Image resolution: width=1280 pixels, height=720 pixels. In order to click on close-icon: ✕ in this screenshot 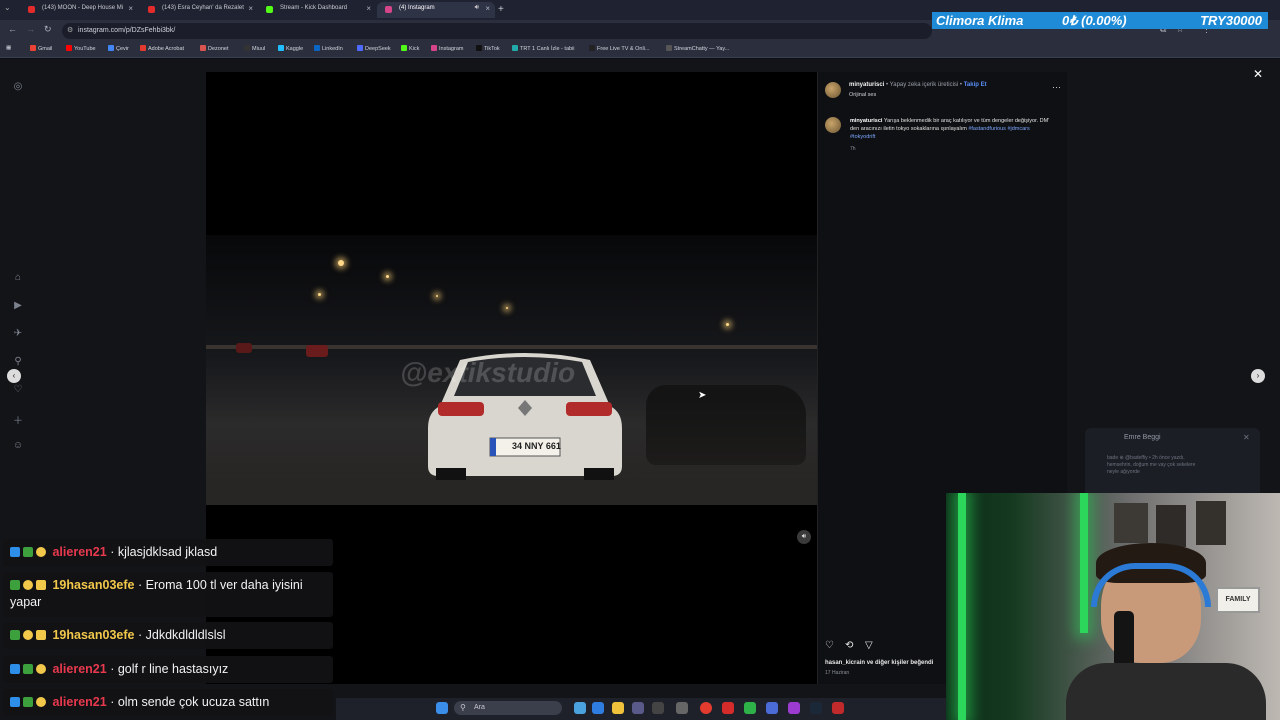, I will do `click(1258, 74)`.